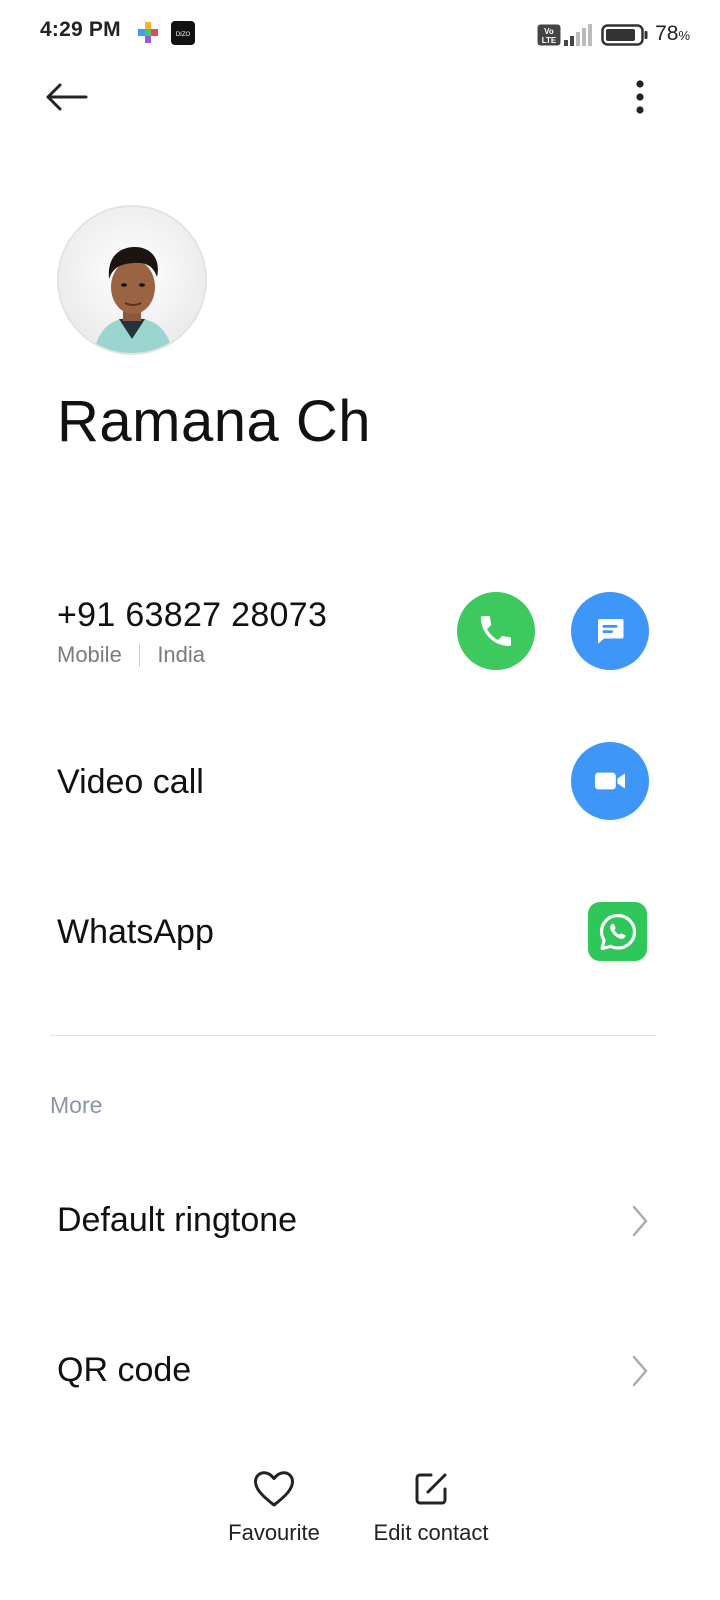 The image size is (720, 1600). I want to click on phone-meta: Mobile India, so click(131, 655).